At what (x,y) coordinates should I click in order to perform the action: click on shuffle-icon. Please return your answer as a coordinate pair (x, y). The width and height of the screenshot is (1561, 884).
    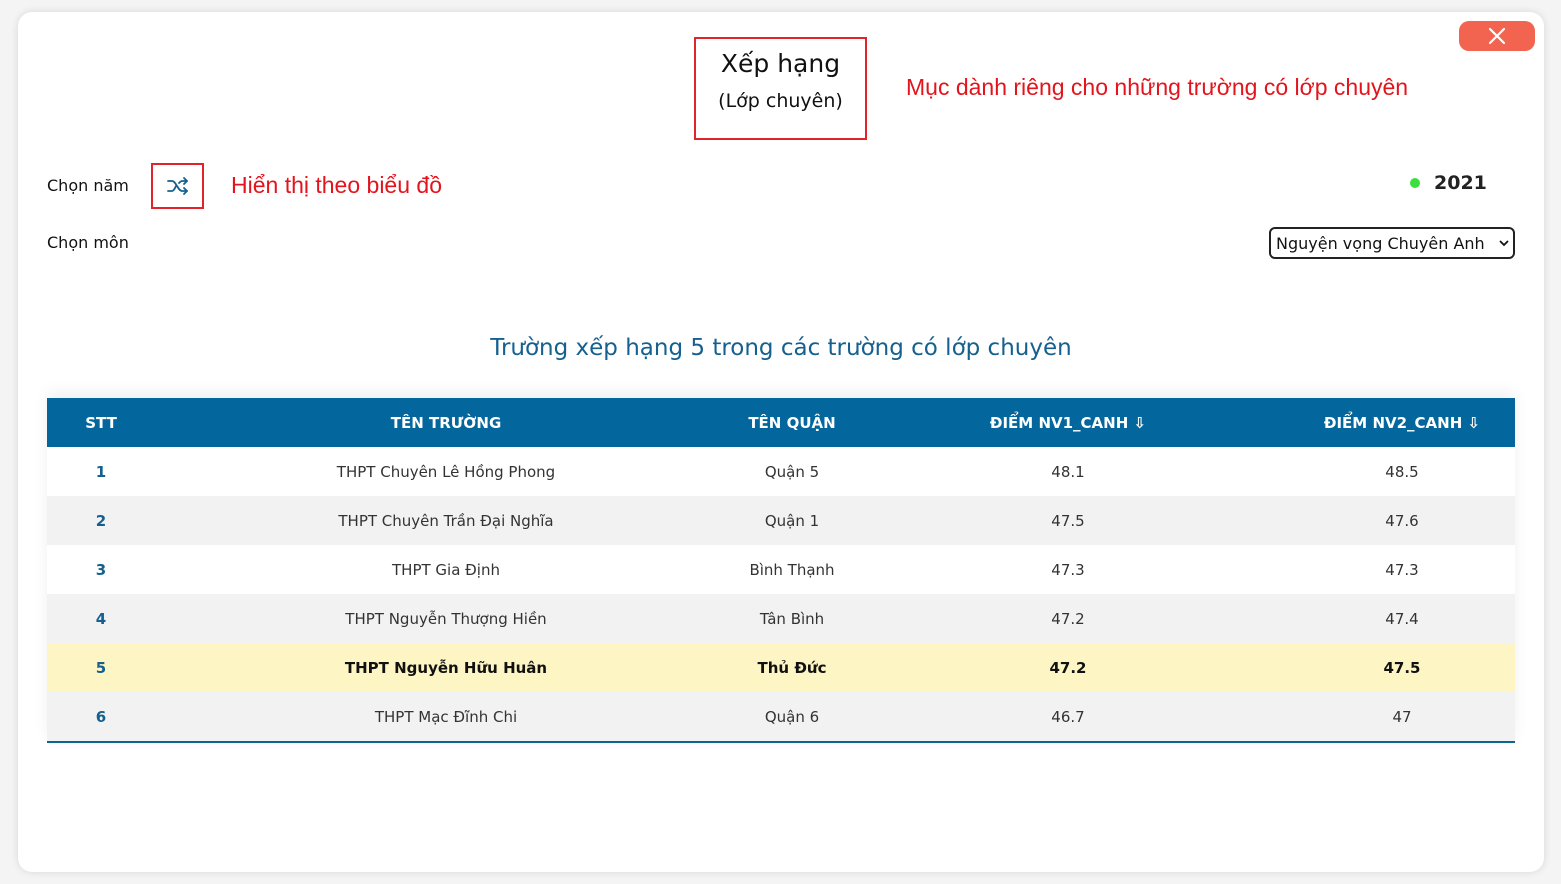
    Looking at the image, I should click on (177, 186).